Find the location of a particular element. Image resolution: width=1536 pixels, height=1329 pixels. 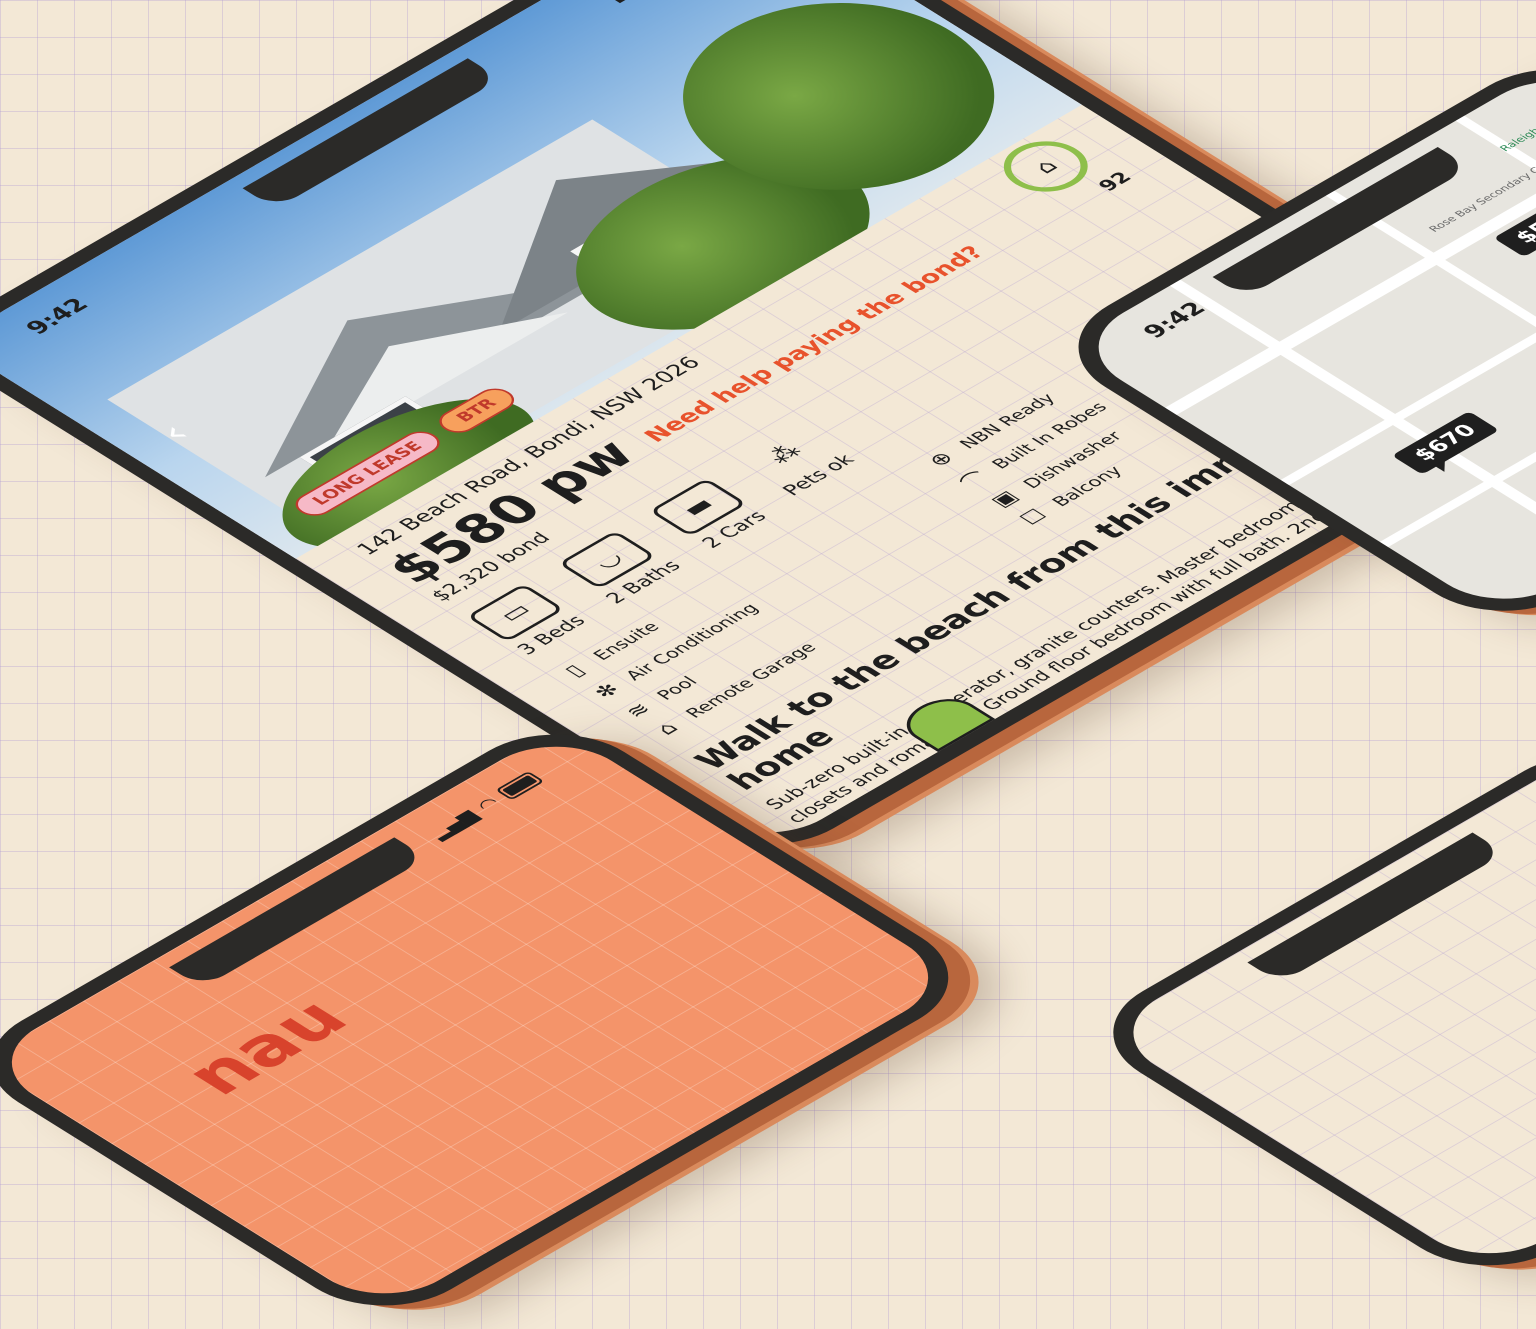

profile-screen is located at coordinates (1318, 1010).